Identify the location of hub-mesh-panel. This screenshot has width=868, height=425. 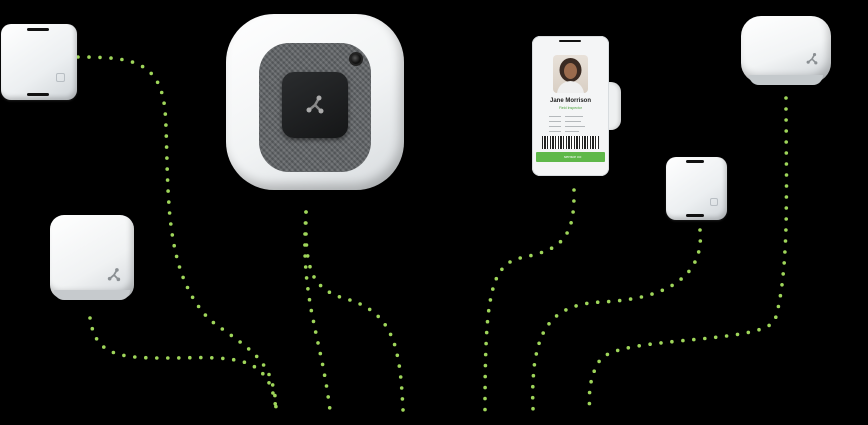
(315, 107).